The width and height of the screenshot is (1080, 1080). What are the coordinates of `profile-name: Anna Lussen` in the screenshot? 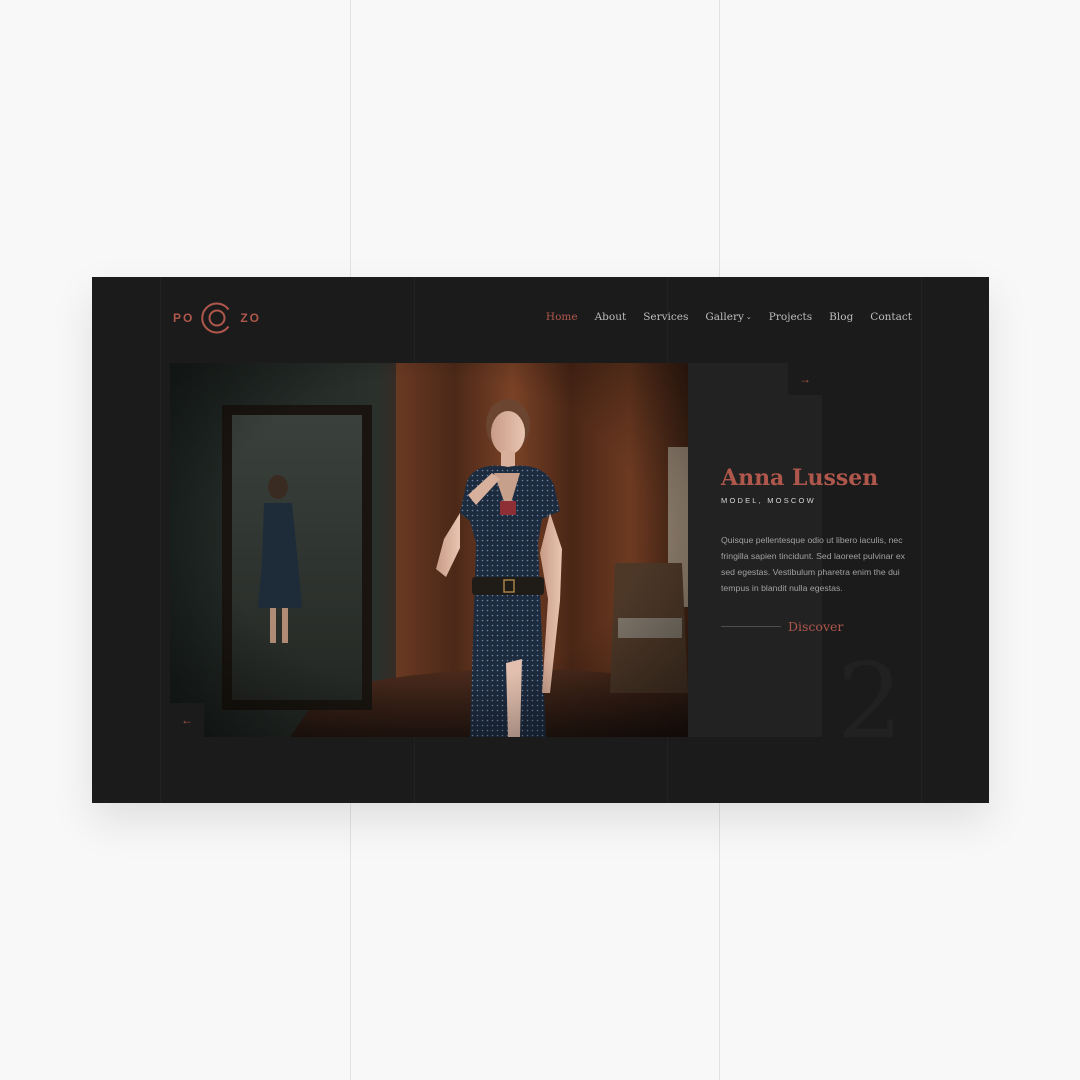 It's located at (800, 478).